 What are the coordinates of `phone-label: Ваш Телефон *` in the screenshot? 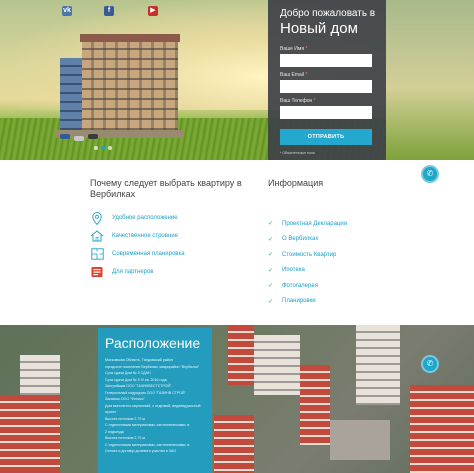 It's located at (328, 101).